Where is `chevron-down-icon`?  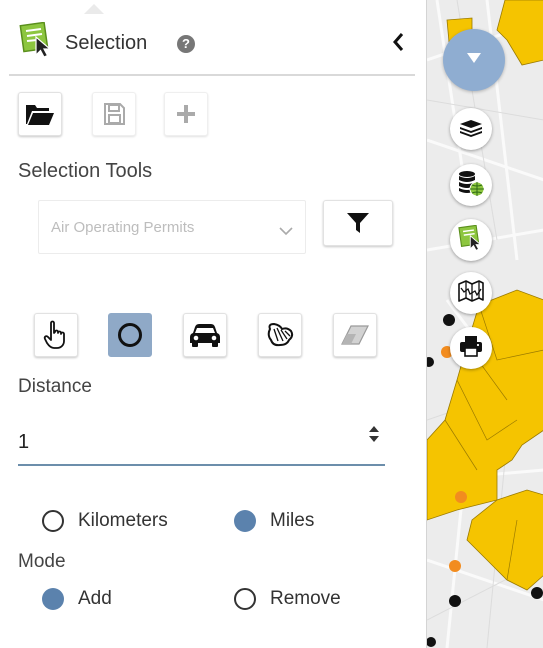 chevron-down-icon is located at coordinates (286, 229).